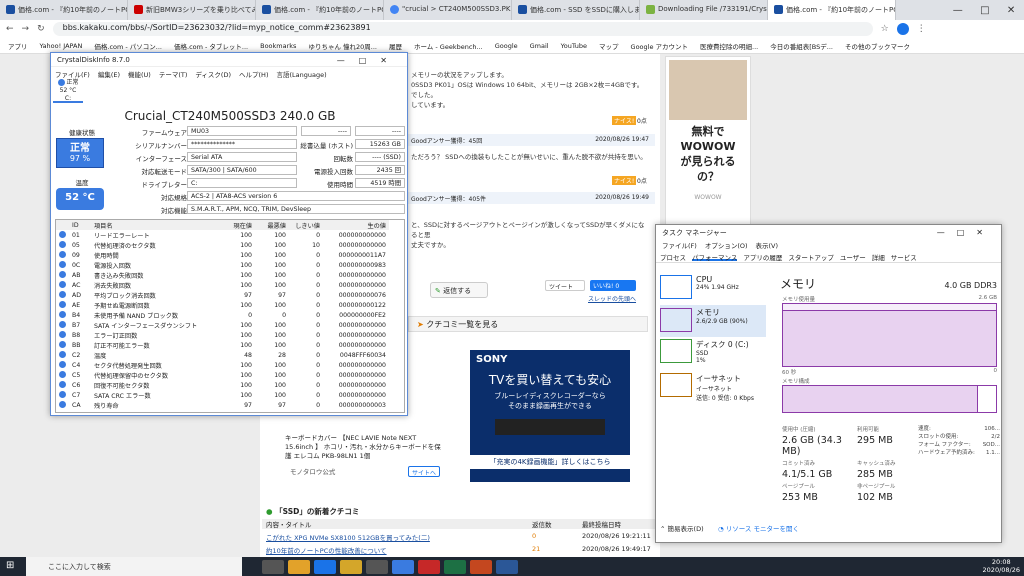 The height and width of the screenshot is (576, 1024). Describe the element at coordinates (424, 471) in the screenshot. I see `site-button: サイトへ` at that location.